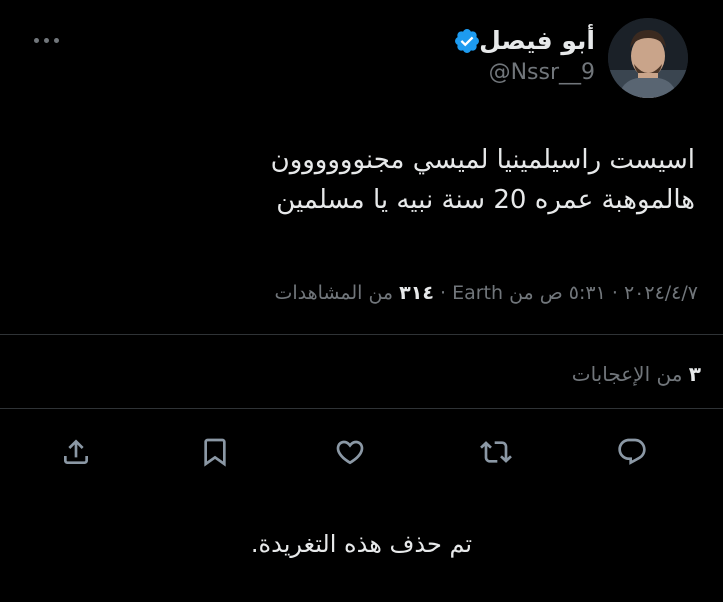 The image size is (723, 602). What do you see at coordinates (521, 293) in the screenshot?
I see `location-prefix: من` at bounding box center [521, 293].